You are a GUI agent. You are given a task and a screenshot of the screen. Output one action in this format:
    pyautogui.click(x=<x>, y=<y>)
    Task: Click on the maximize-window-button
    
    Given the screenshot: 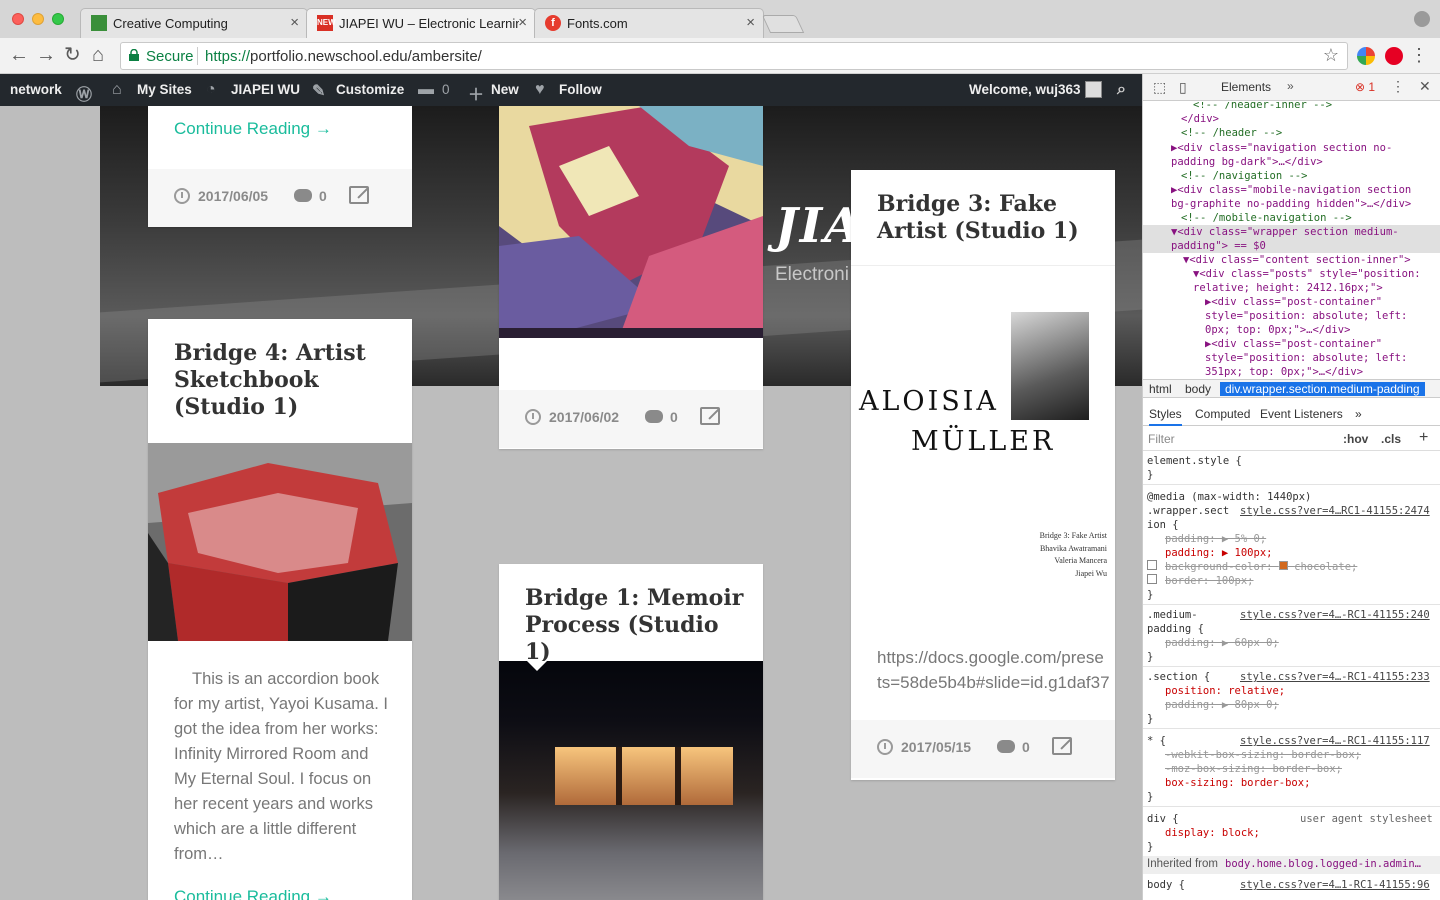 What is the action you would take?
    pyautogui.click(x=58, y=19)
    